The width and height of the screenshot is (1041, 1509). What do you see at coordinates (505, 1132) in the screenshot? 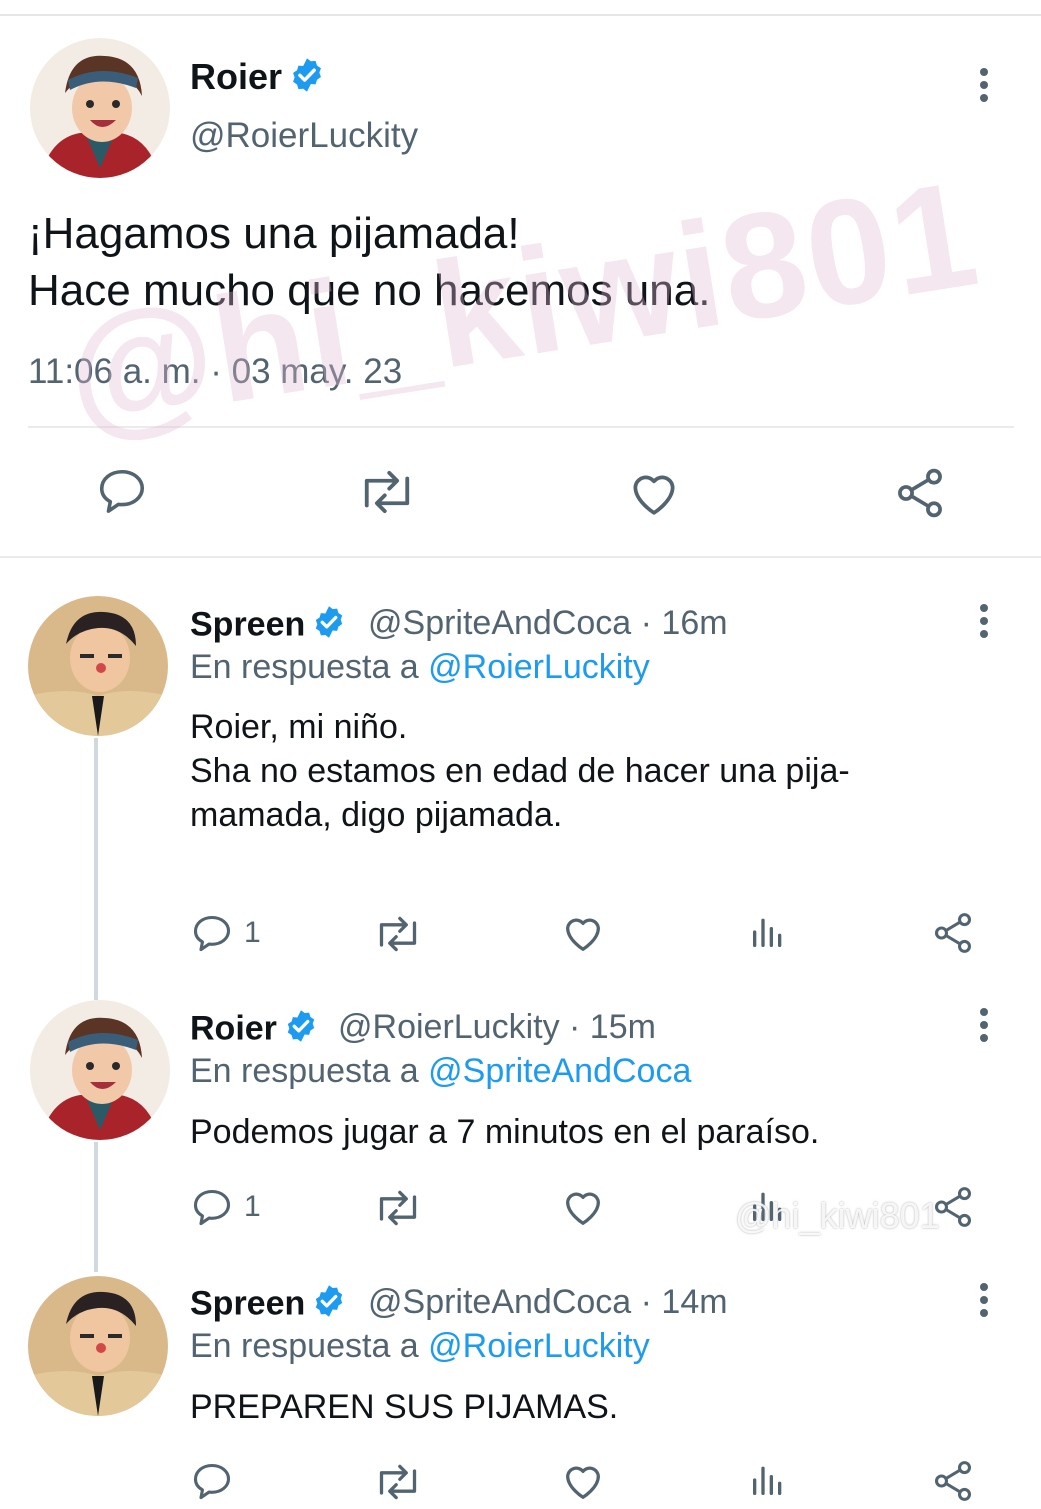
I see `reply-text: Podemos jugar a 7 minutos en el paraíso.` at bounding box center [505, 1132].